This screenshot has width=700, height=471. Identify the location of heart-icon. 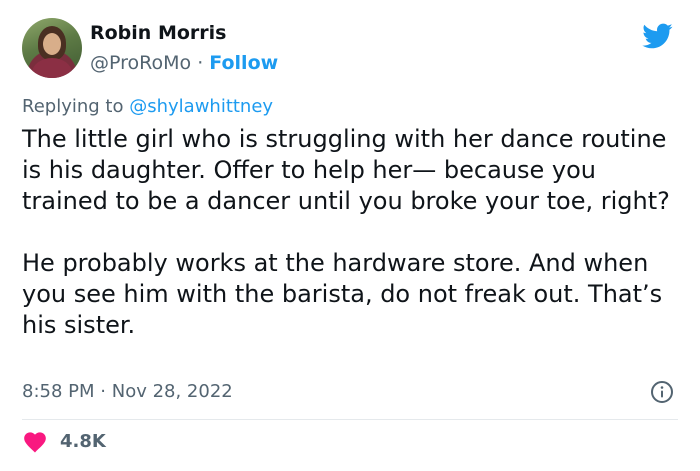
(35, 442).